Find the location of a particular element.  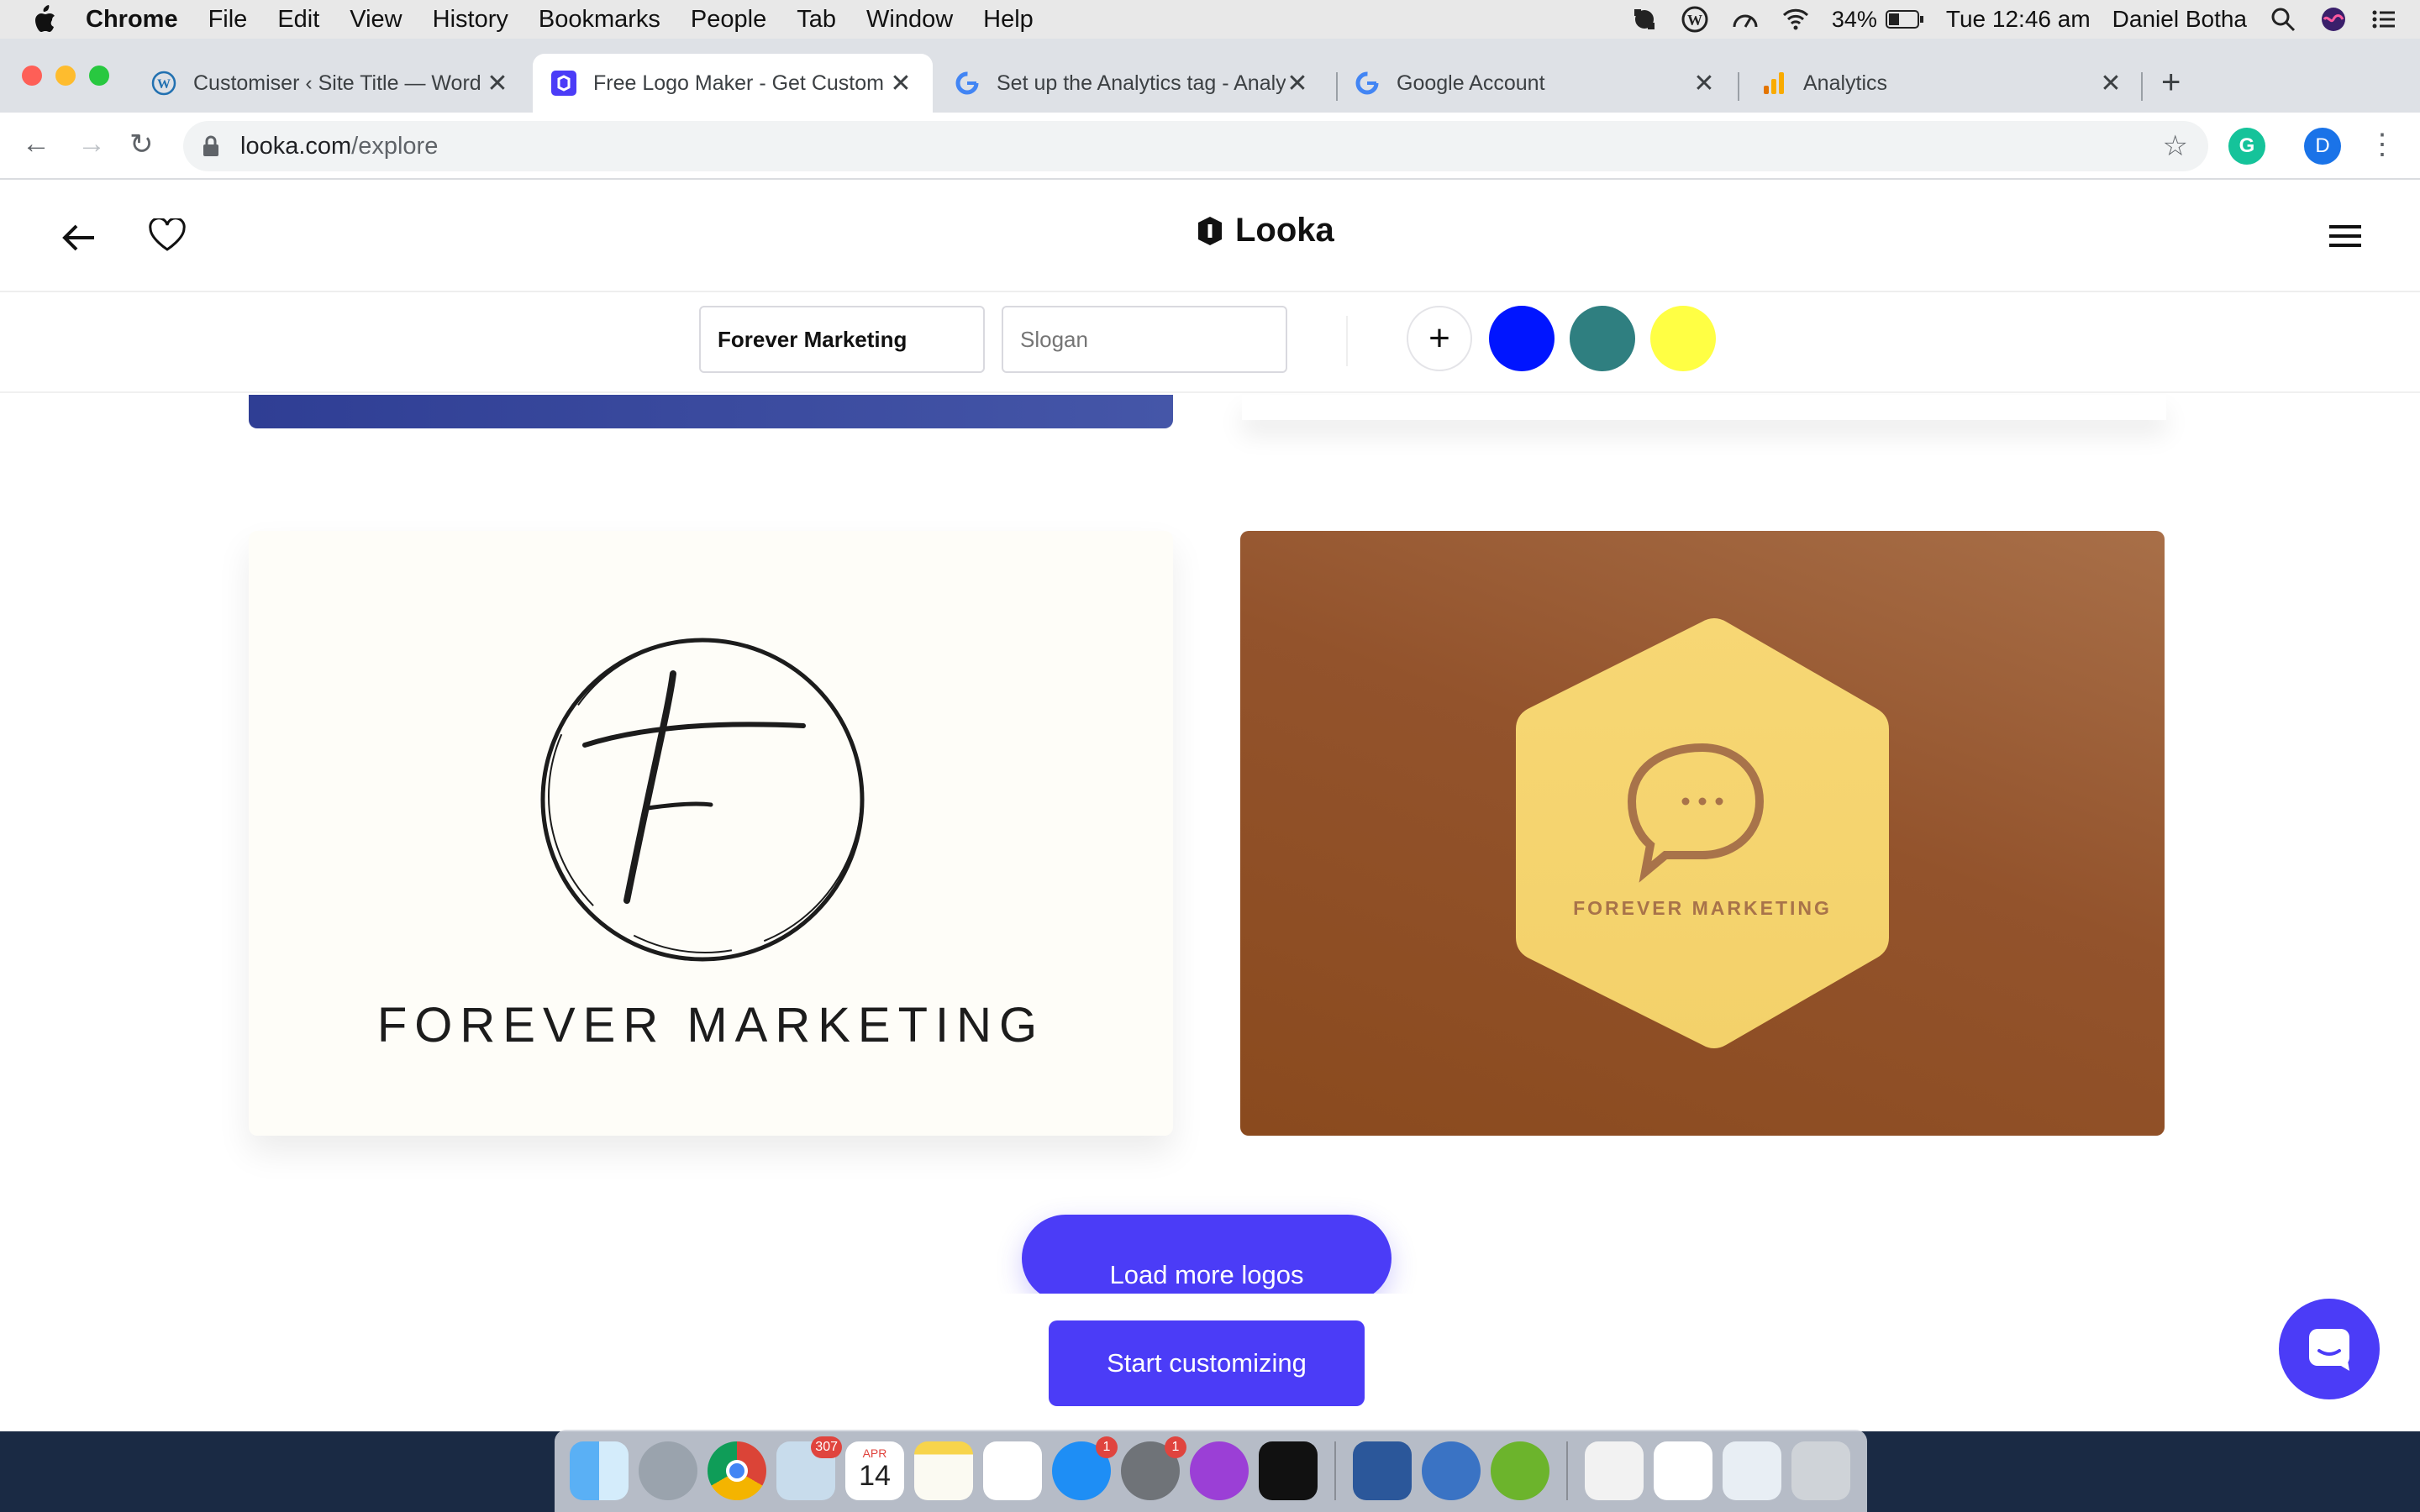

close-window-button is located at coordinates (32, 76).